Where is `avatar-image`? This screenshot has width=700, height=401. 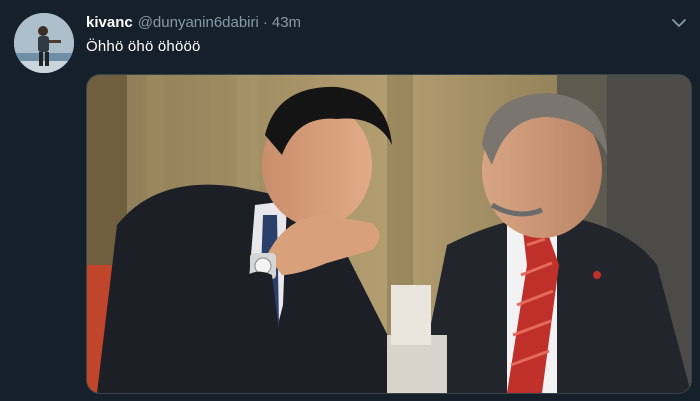
avatar-image is located at coordinates (44, 43).